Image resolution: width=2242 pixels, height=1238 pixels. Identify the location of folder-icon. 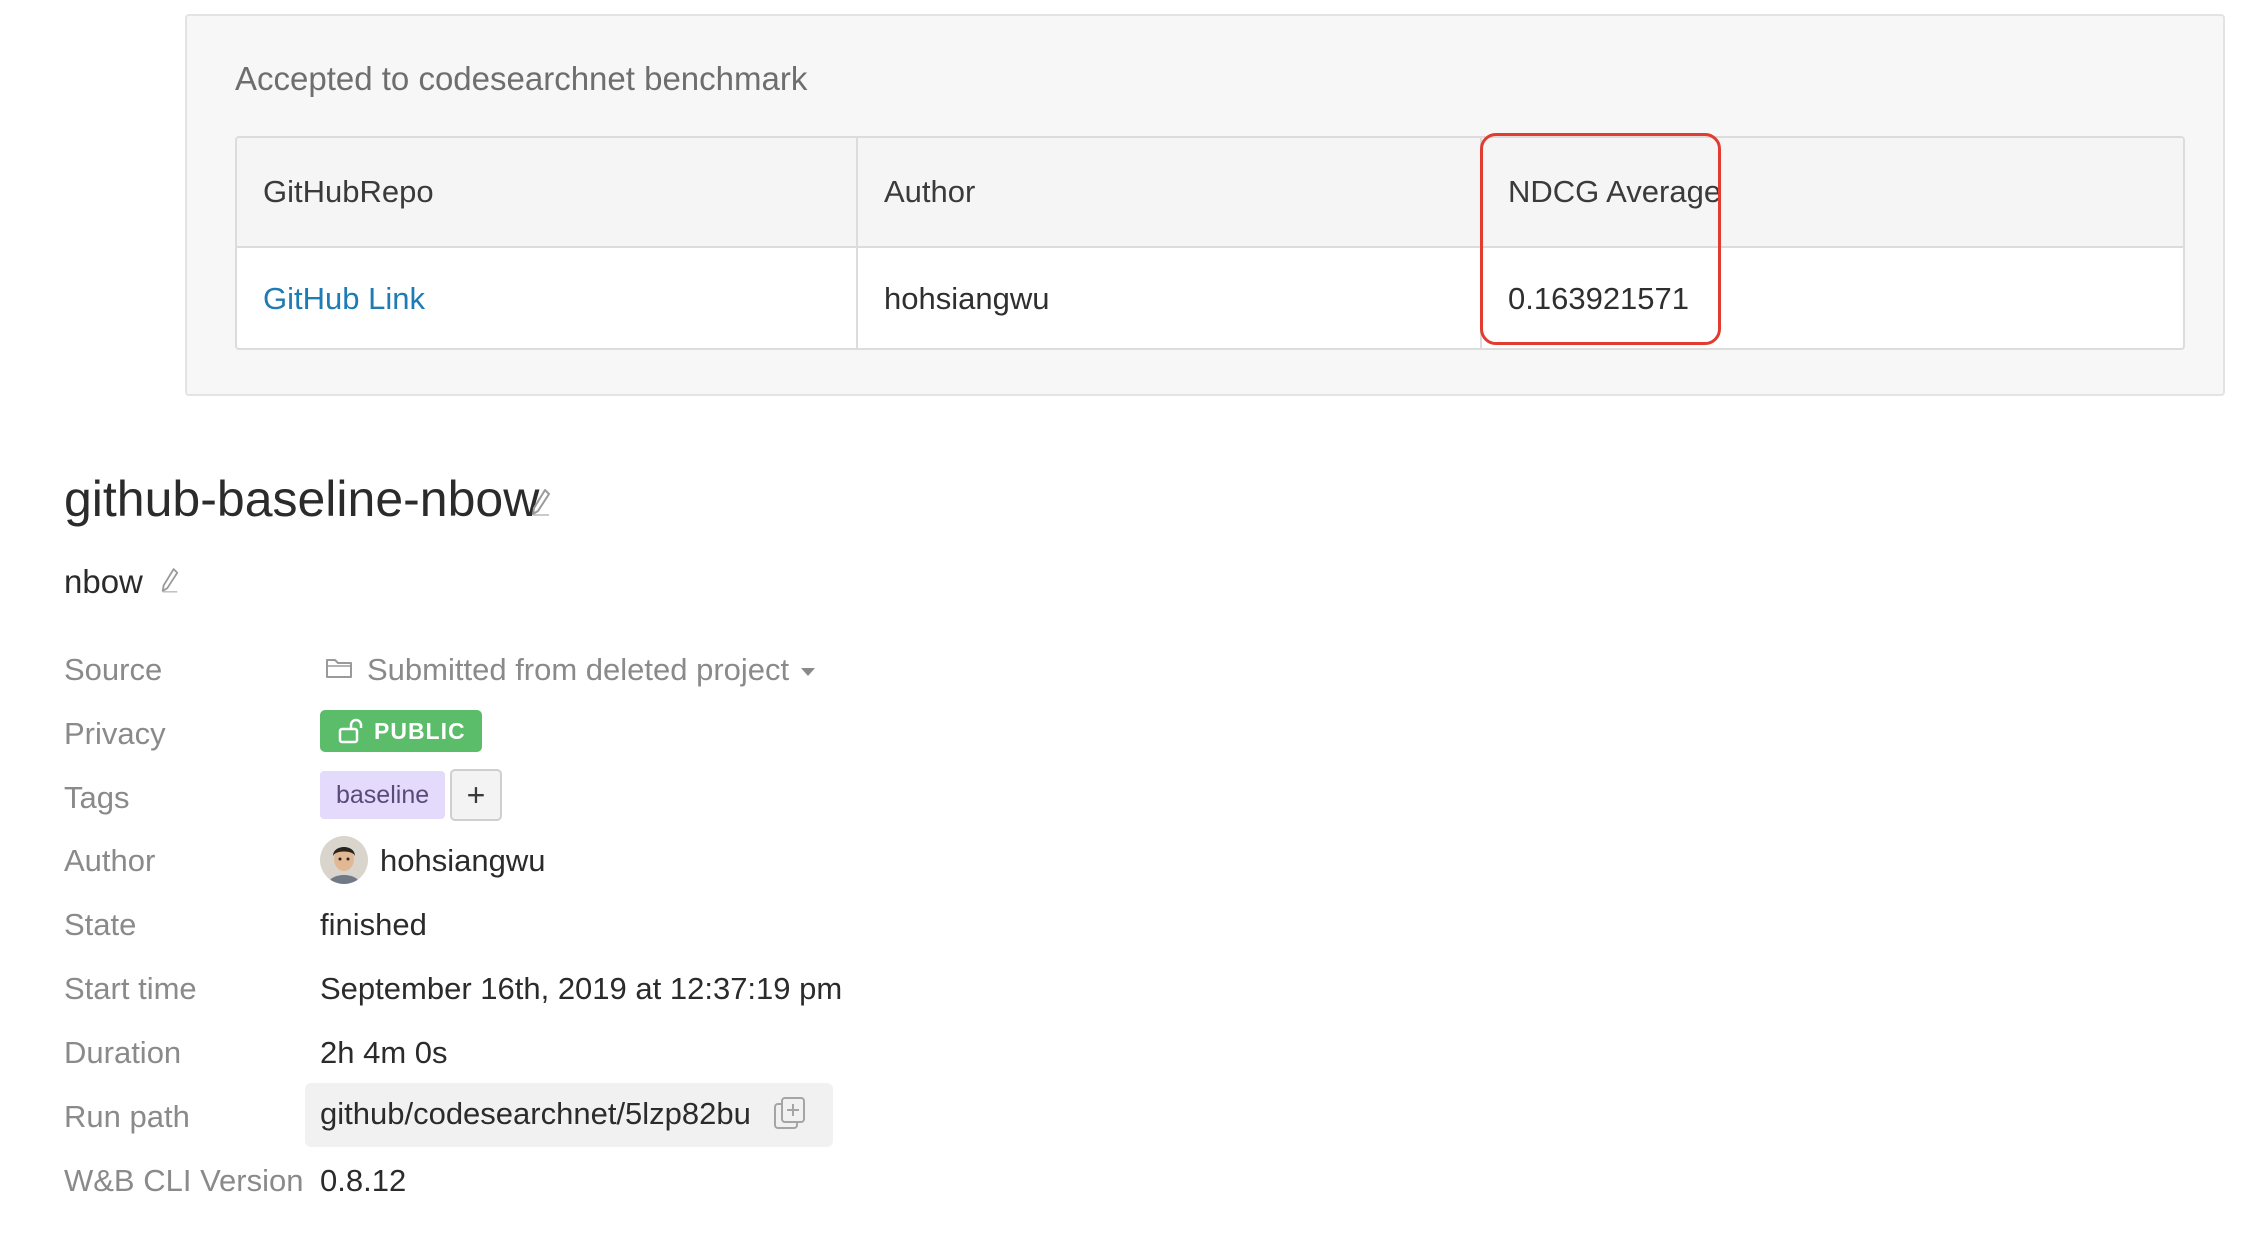
(339, 670).